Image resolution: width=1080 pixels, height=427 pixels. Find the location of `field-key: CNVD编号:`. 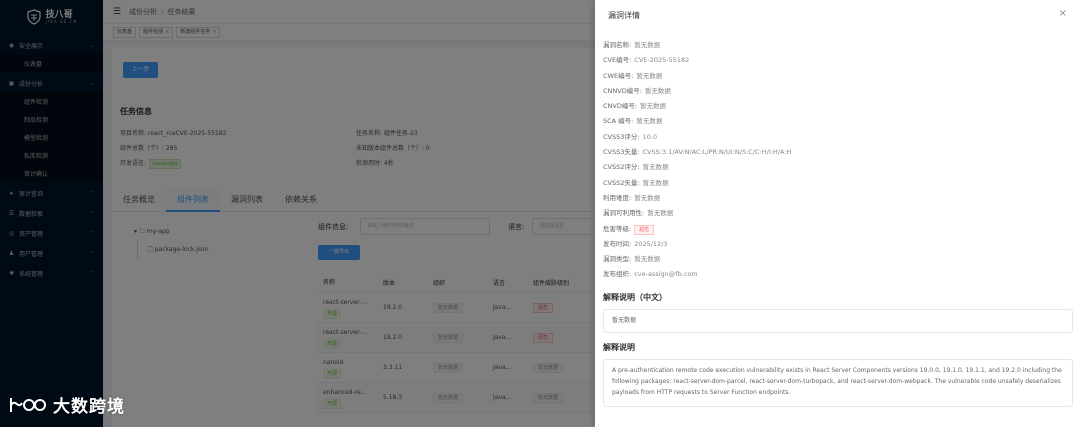

field-key: CNVD编号: is located at coordinates (620, 106).